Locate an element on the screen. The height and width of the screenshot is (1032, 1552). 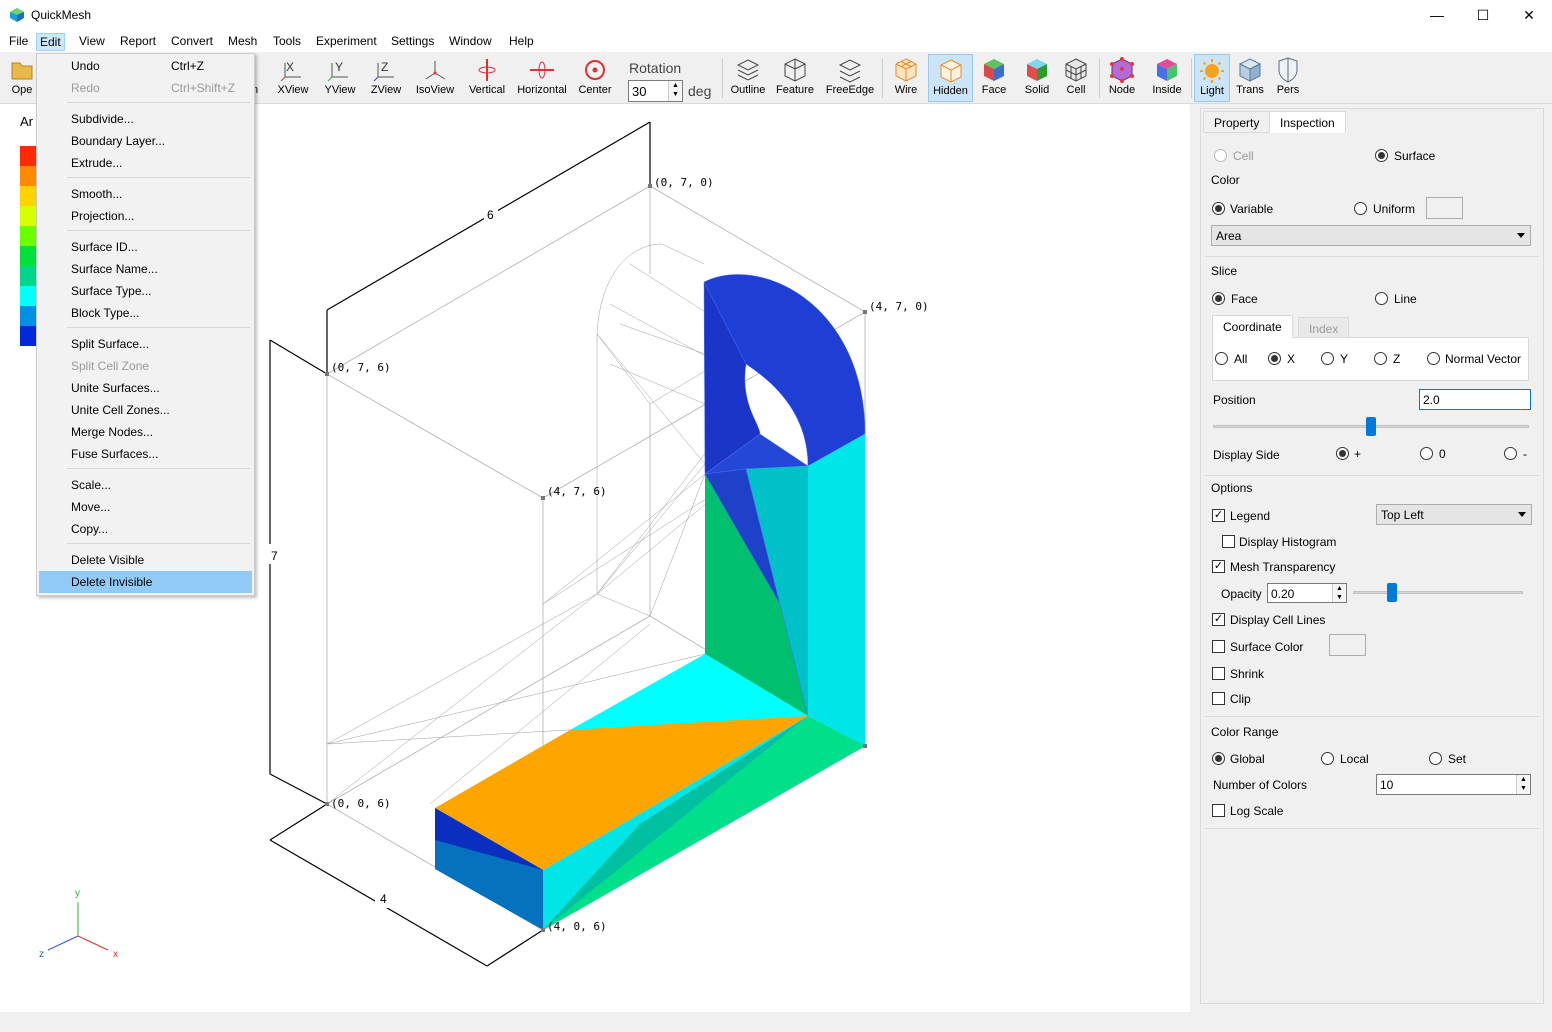
menu-delete-invisible: Delete Invisible is located at coordinates (145, 582).